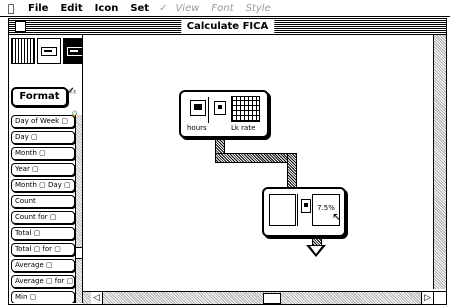 Image resolution: width=450 pixels, height=307 pixels. I want to click on flow-connector, so click(255, 158).